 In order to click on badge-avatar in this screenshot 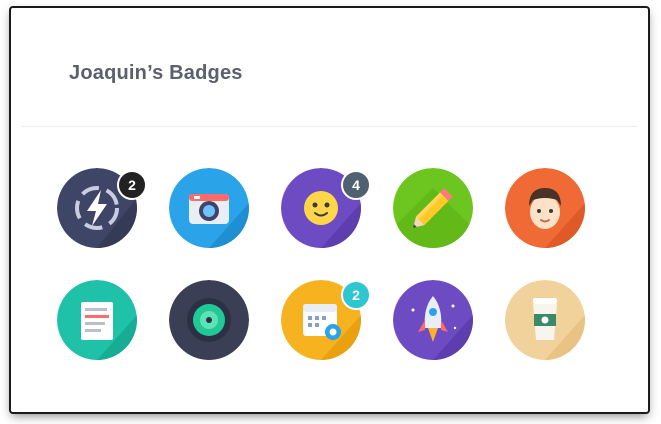, I will do `click(545, 208)`.